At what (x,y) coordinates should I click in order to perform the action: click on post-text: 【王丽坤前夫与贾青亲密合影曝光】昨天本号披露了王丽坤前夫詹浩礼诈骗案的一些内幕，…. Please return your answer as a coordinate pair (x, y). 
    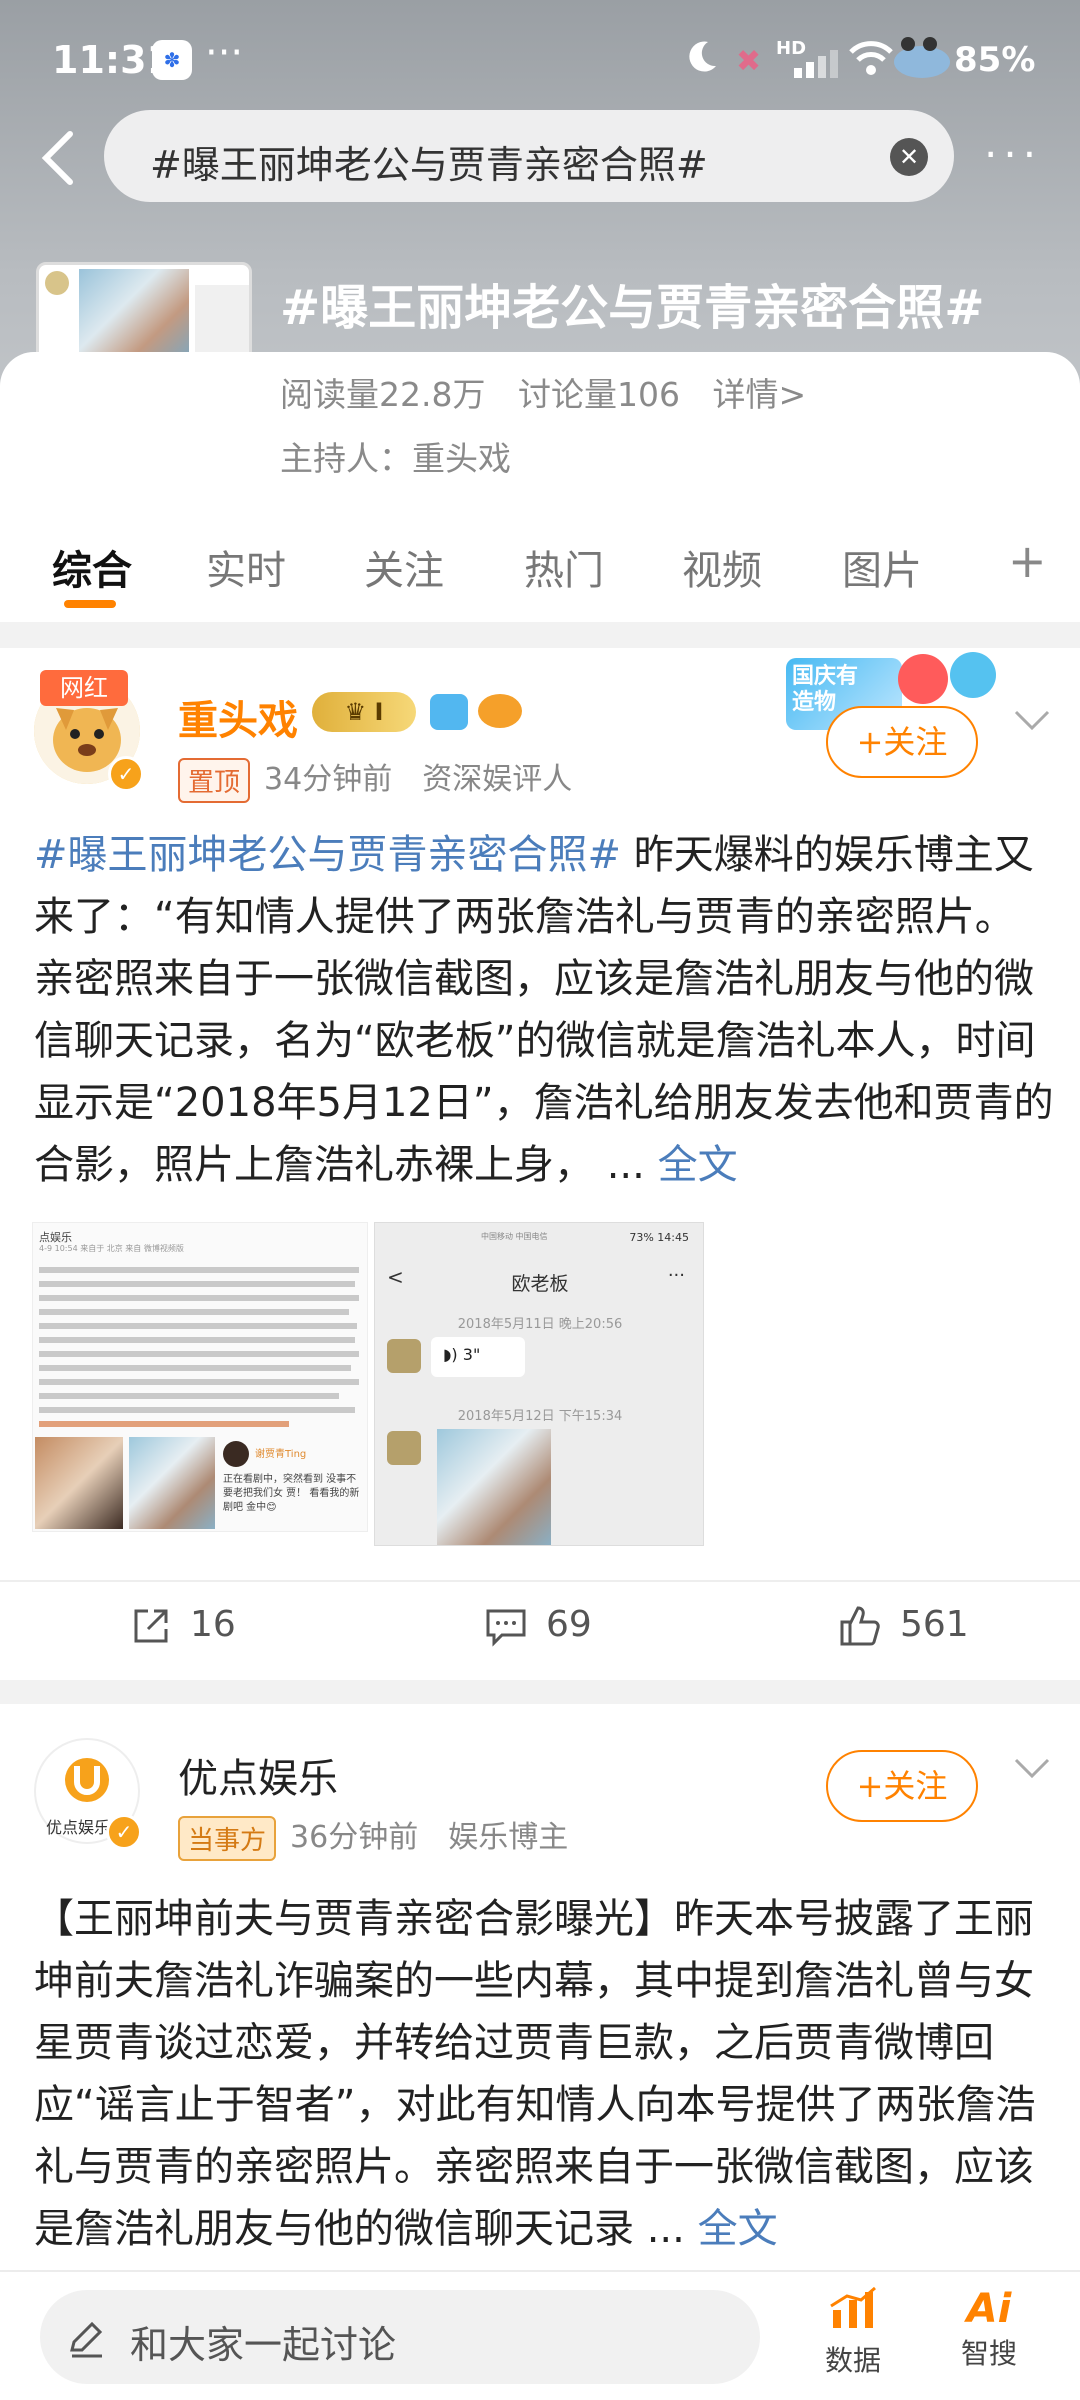
    Looking at the image, I should click on (544, 2074).